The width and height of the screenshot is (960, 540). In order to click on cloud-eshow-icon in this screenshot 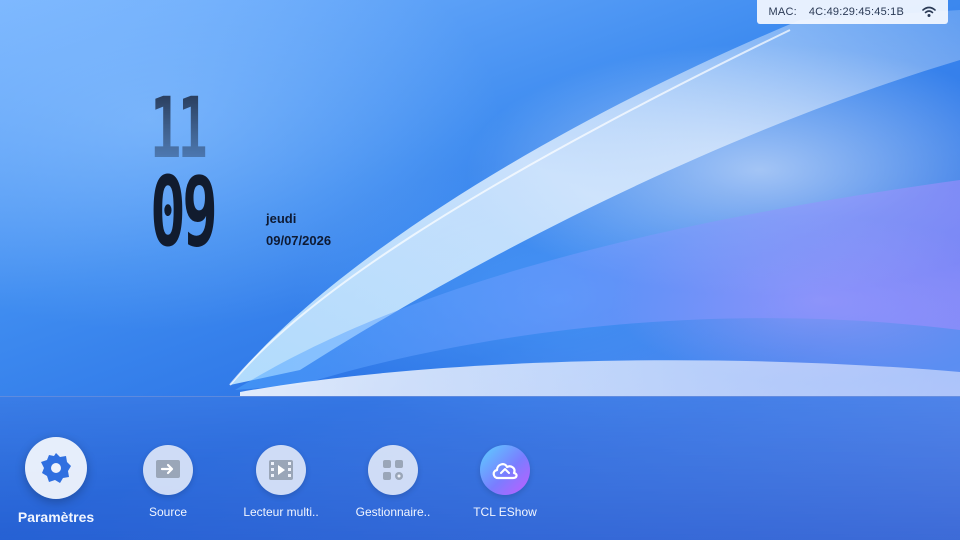, I will do `click(505, 471)`.